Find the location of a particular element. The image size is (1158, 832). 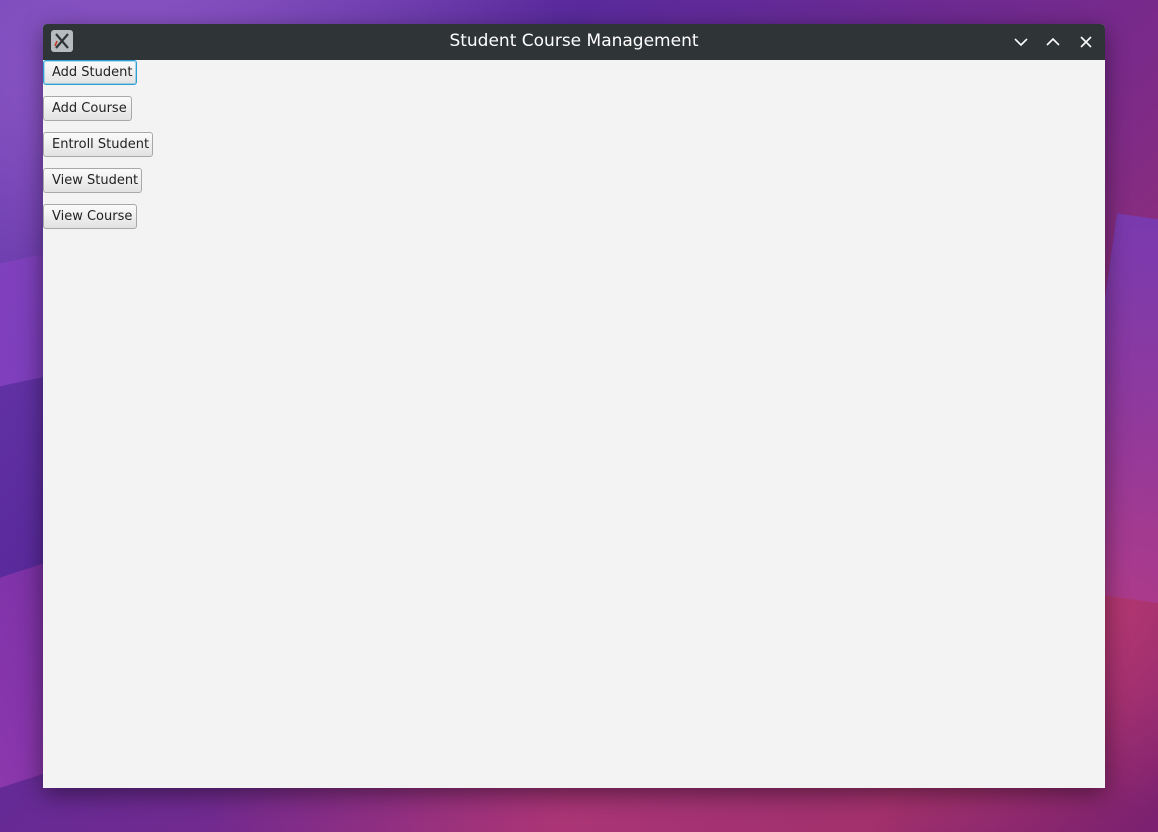

close-button is located at coordinates (1086, 42).